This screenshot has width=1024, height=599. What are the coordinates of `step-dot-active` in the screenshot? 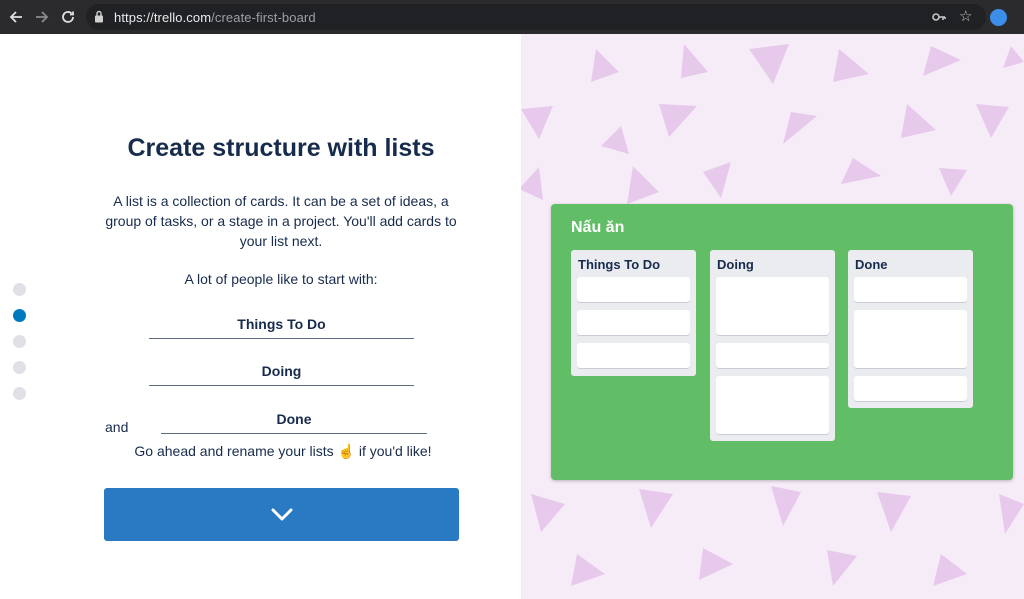 It's located at (19, 315).